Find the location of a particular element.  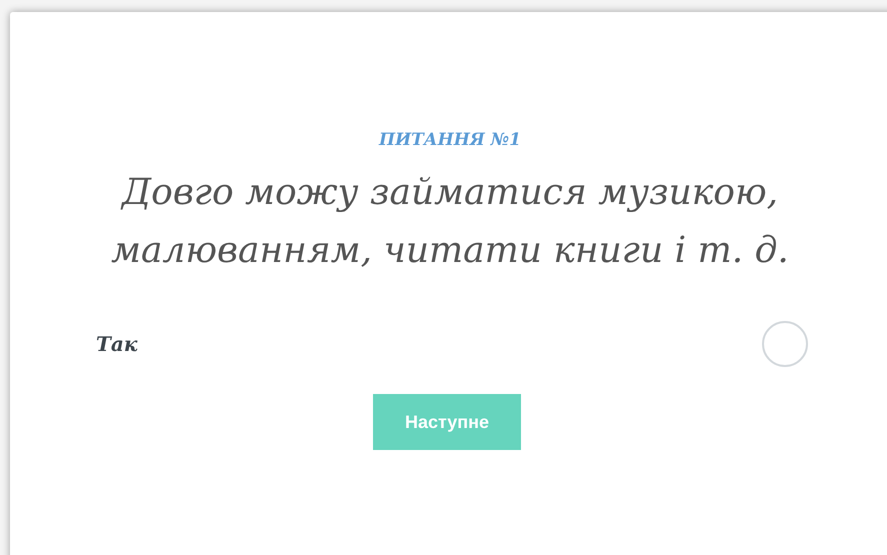

option-label: Так is located at coordinates (117, 344).